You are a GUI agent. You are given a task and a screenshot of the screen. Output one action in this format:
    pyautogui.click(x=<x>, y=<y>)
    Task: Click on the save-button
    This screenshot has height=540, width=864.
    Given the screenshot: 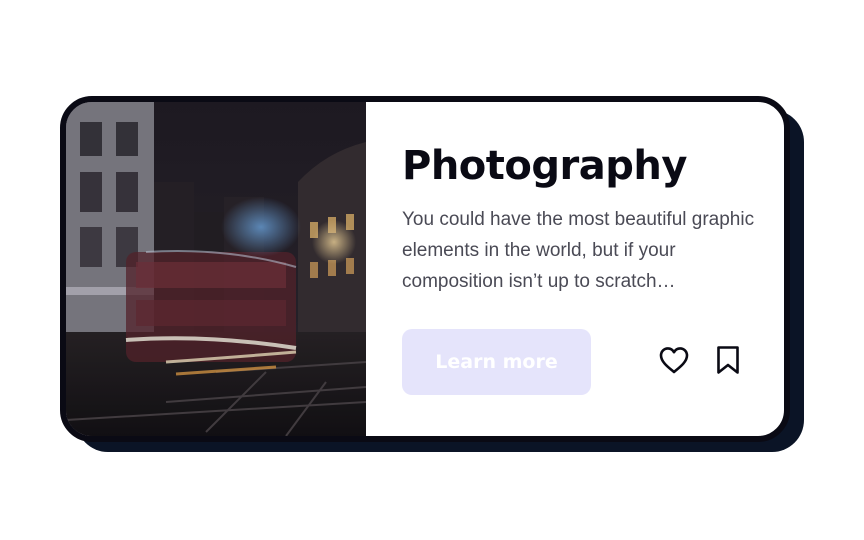 What is the action you would take?
    pyautogui.click(x=728, y=362)
    